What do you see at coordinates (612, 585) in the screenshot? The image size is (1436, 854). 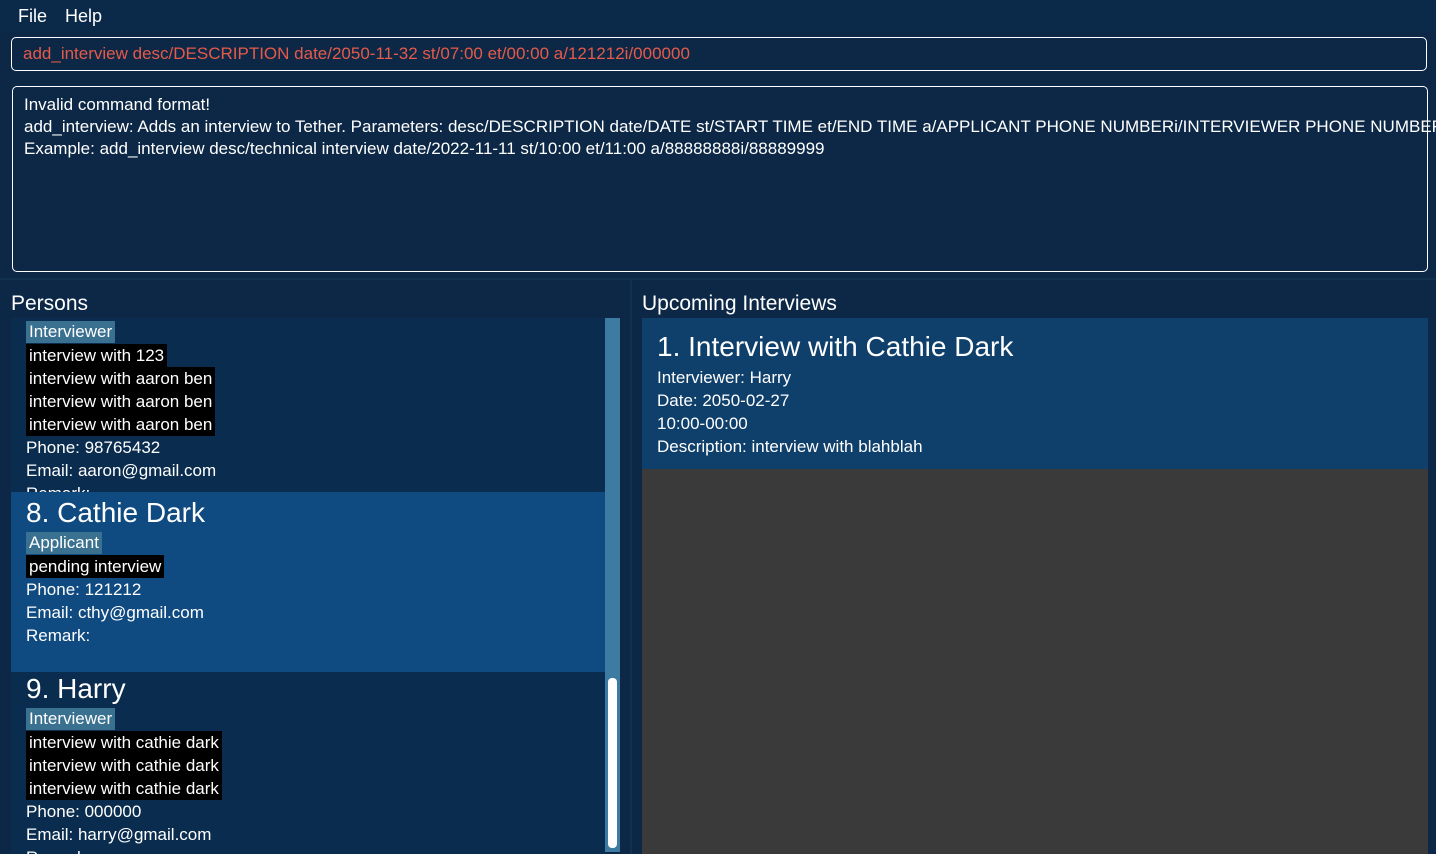 I see `persons-scrollbar` at bounding box center [612, 585].